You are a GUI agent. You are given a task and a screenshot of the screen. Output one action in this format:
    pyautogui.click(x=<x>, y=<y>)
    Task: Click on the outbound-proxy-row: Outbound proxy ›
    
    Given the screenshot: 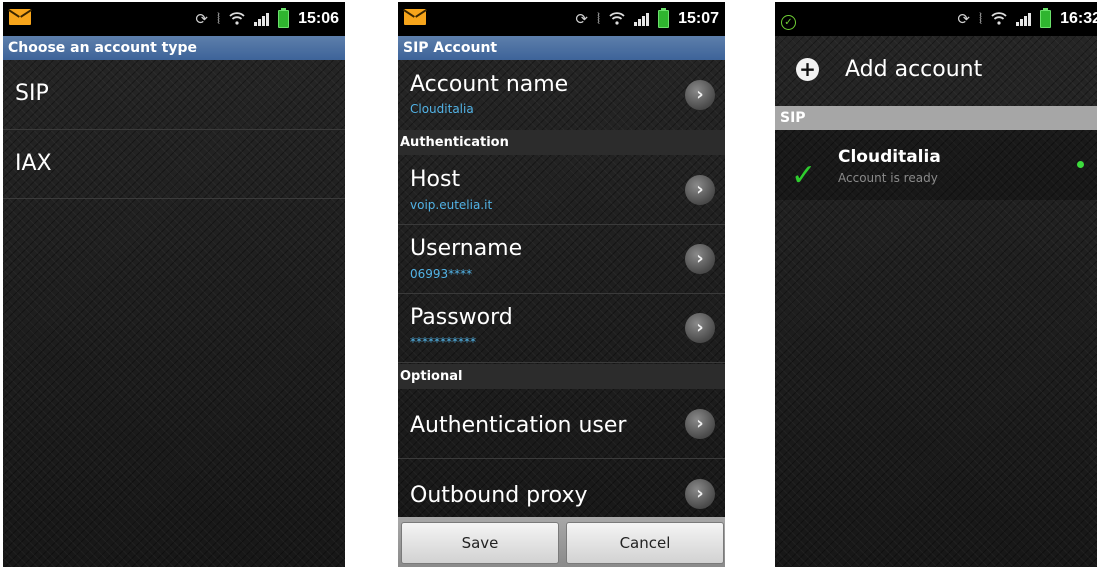 What is the action you would take?
    pyautogui.click(x=561, y=488)
    